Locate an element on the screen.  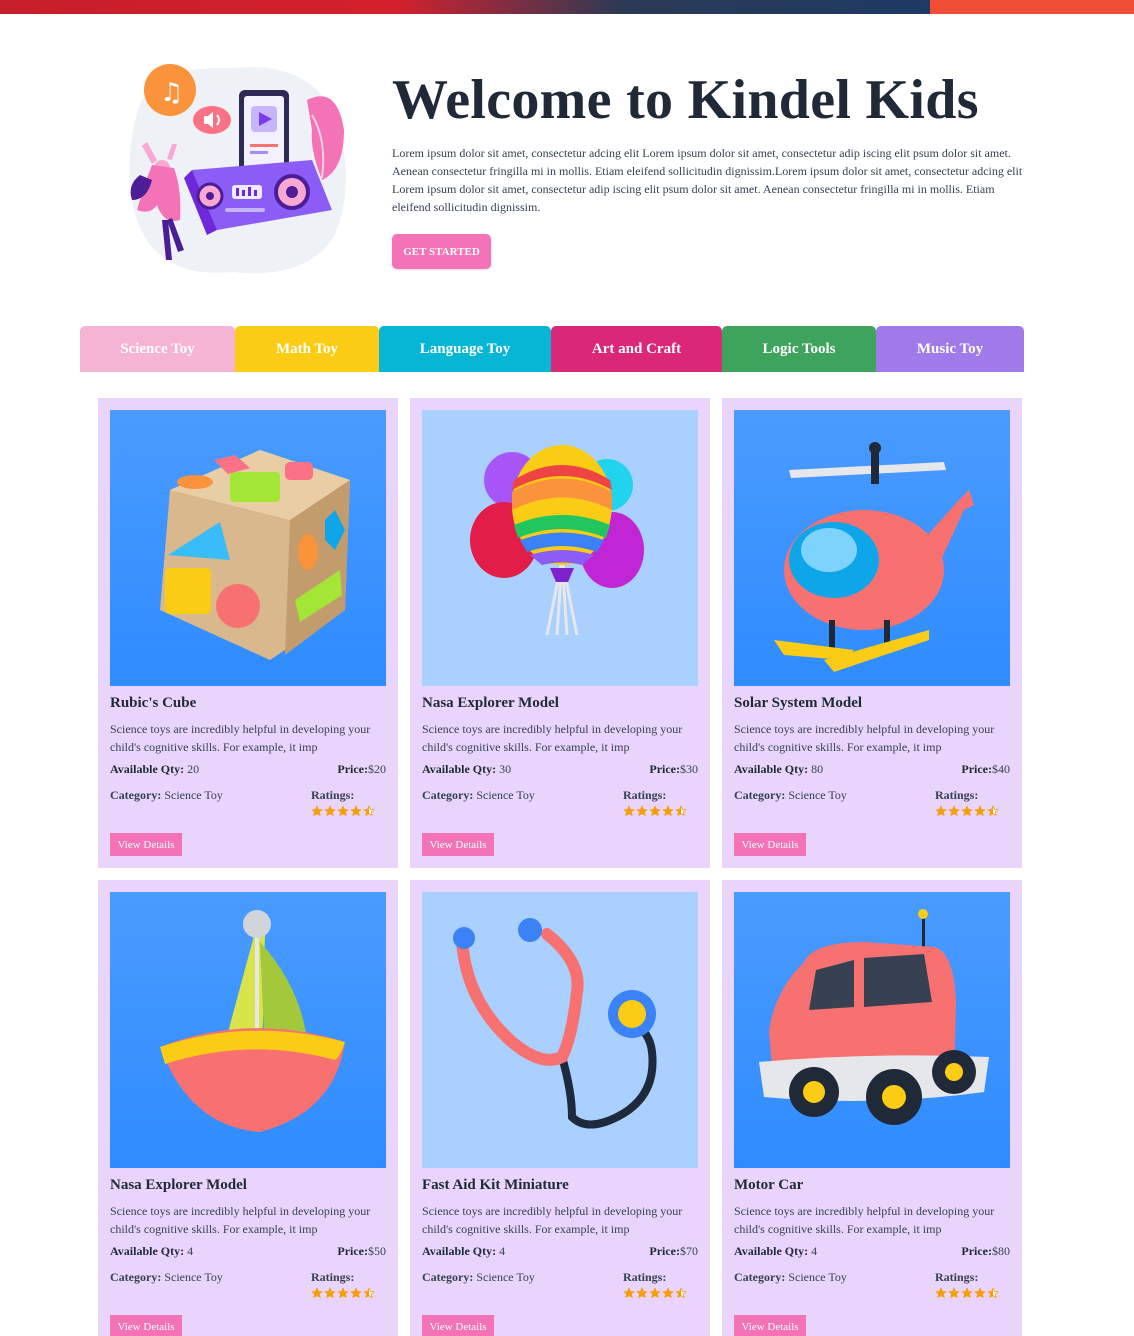
tab-math-toy: Math Toy is located at coordinates (307, 349).